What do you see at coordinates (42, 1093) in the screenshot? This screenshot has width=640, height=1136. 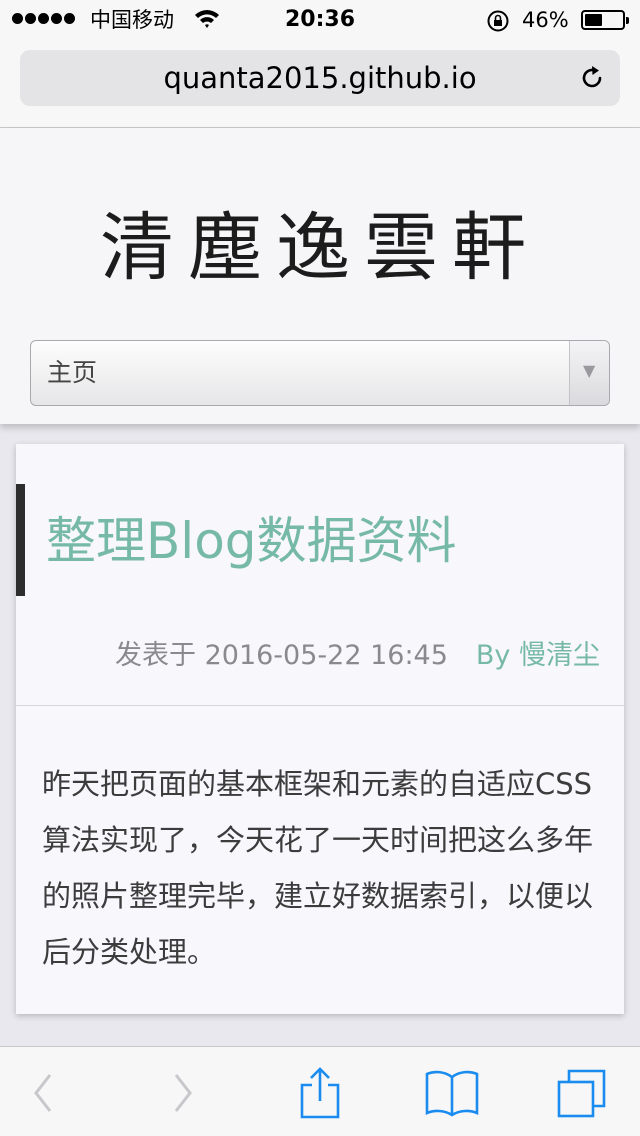 I see `back-icon` at bounding box center [42, 1093].